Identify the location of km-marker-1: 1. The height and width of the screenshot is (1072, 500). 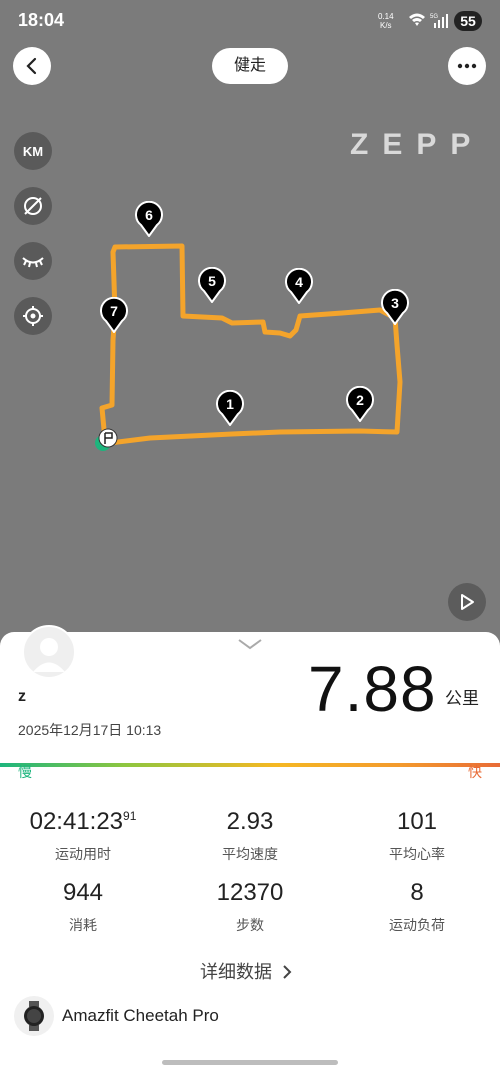
(230, 408).